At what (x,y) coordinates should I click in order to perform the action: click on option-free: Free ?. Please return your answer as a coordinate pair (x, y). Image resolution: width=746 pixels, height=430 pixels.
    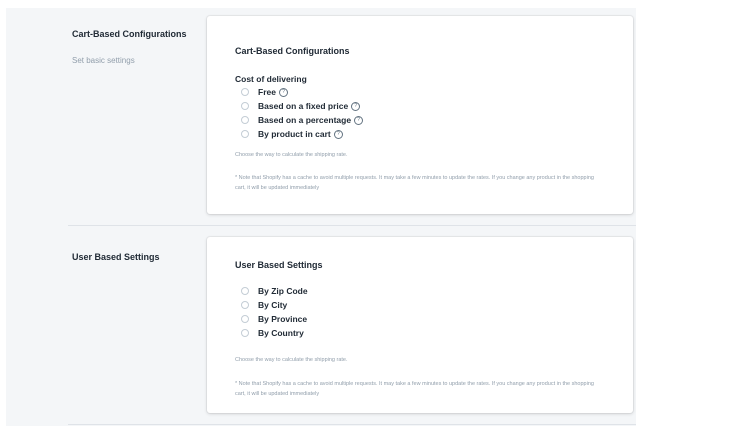
    Looking at the image, I should click on (302, 92).